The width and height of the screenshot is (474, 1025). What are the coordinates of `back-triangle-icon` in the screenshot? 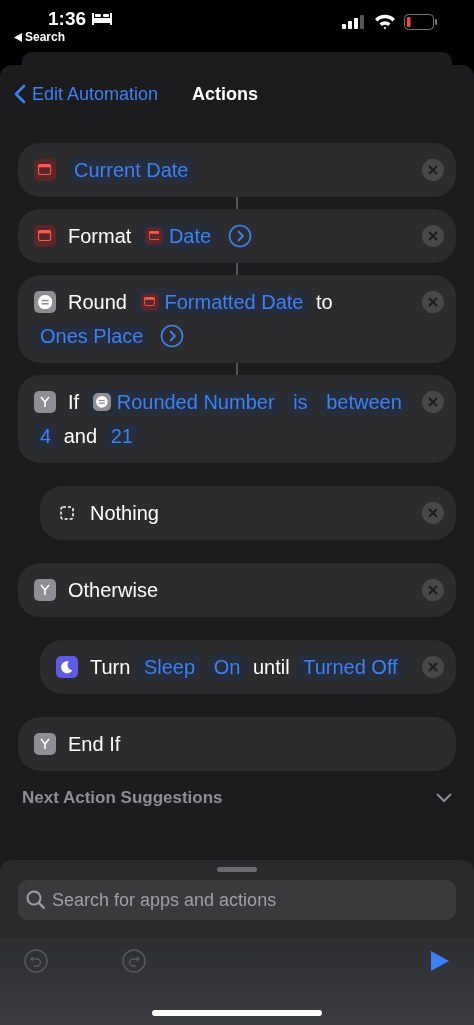 It's located at (18, 37).